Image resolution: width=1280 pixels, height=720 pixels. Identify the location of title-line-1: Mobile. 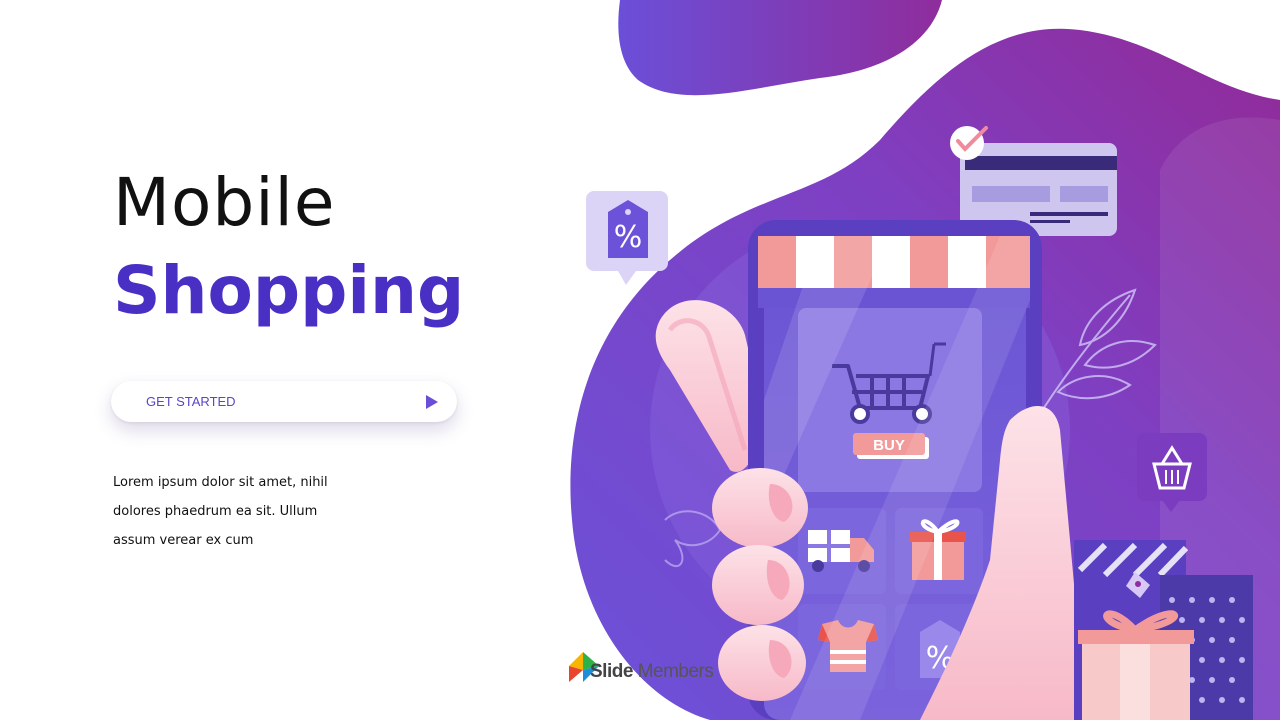
(224, 202).